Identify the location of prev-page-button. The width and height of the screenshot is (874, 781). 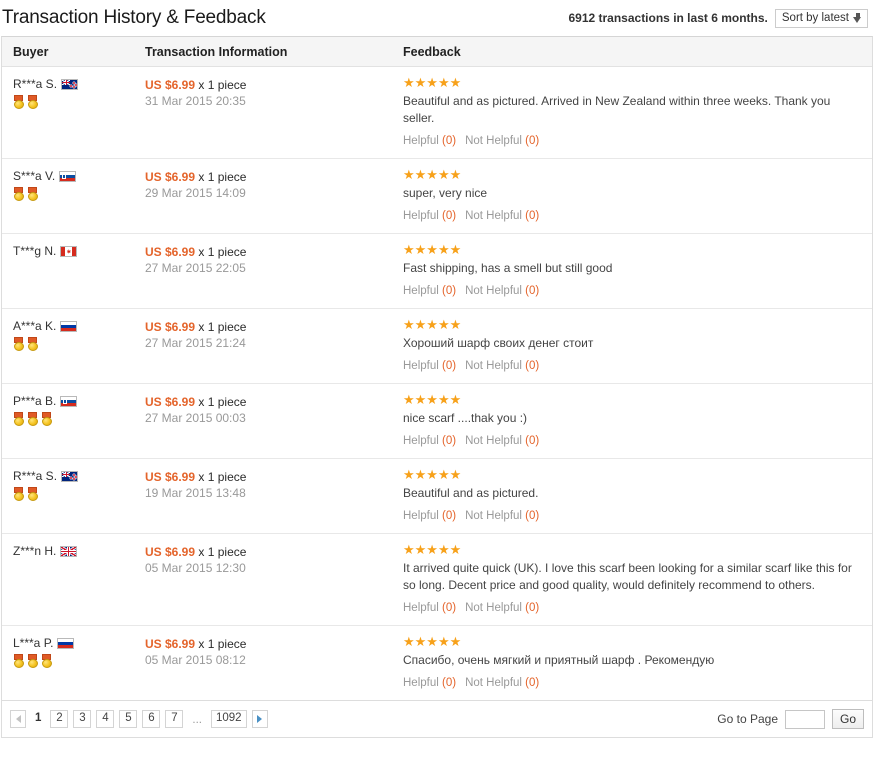
(18, 719).